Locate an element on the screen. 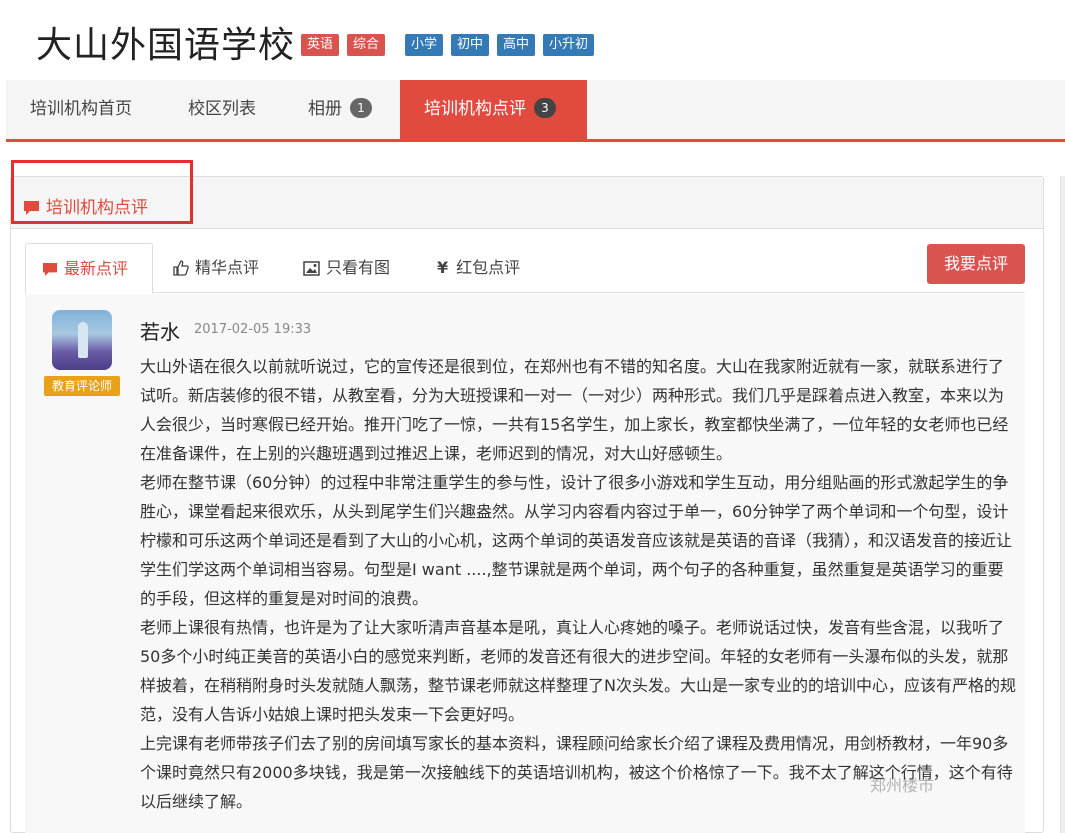  role-badge: 教育评论师 is located at coordinates (82, 386).